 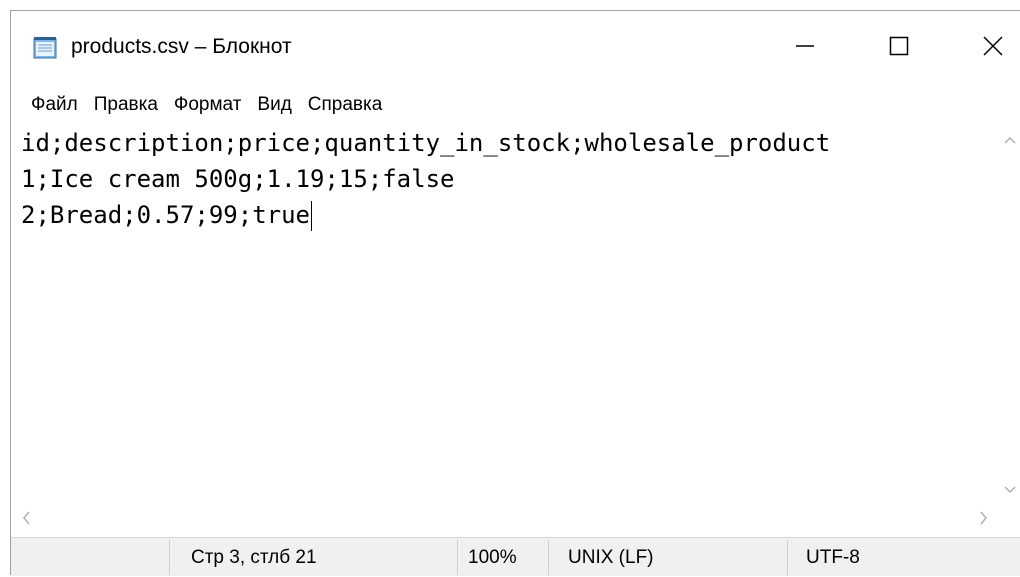 I want to click on maximize-button, so click(x=899, y=46).